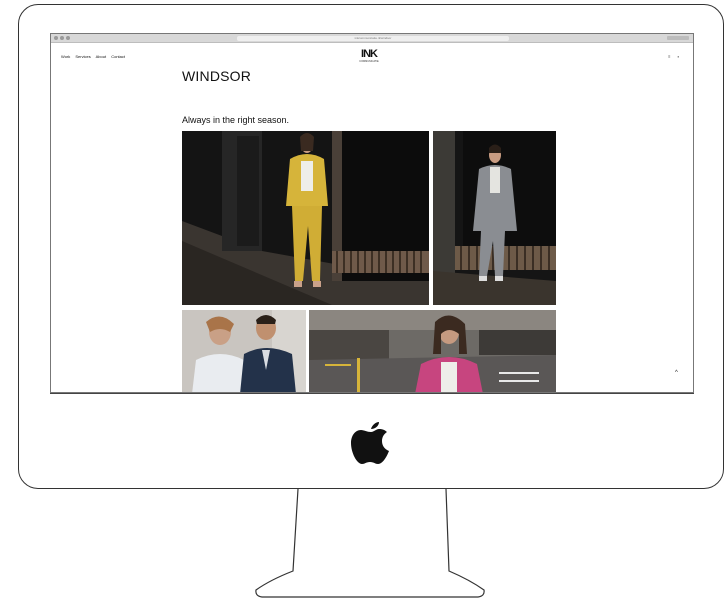  Describe the element at coordinates (244, 351) in the screenshot. I see `photo-couple` at that location.